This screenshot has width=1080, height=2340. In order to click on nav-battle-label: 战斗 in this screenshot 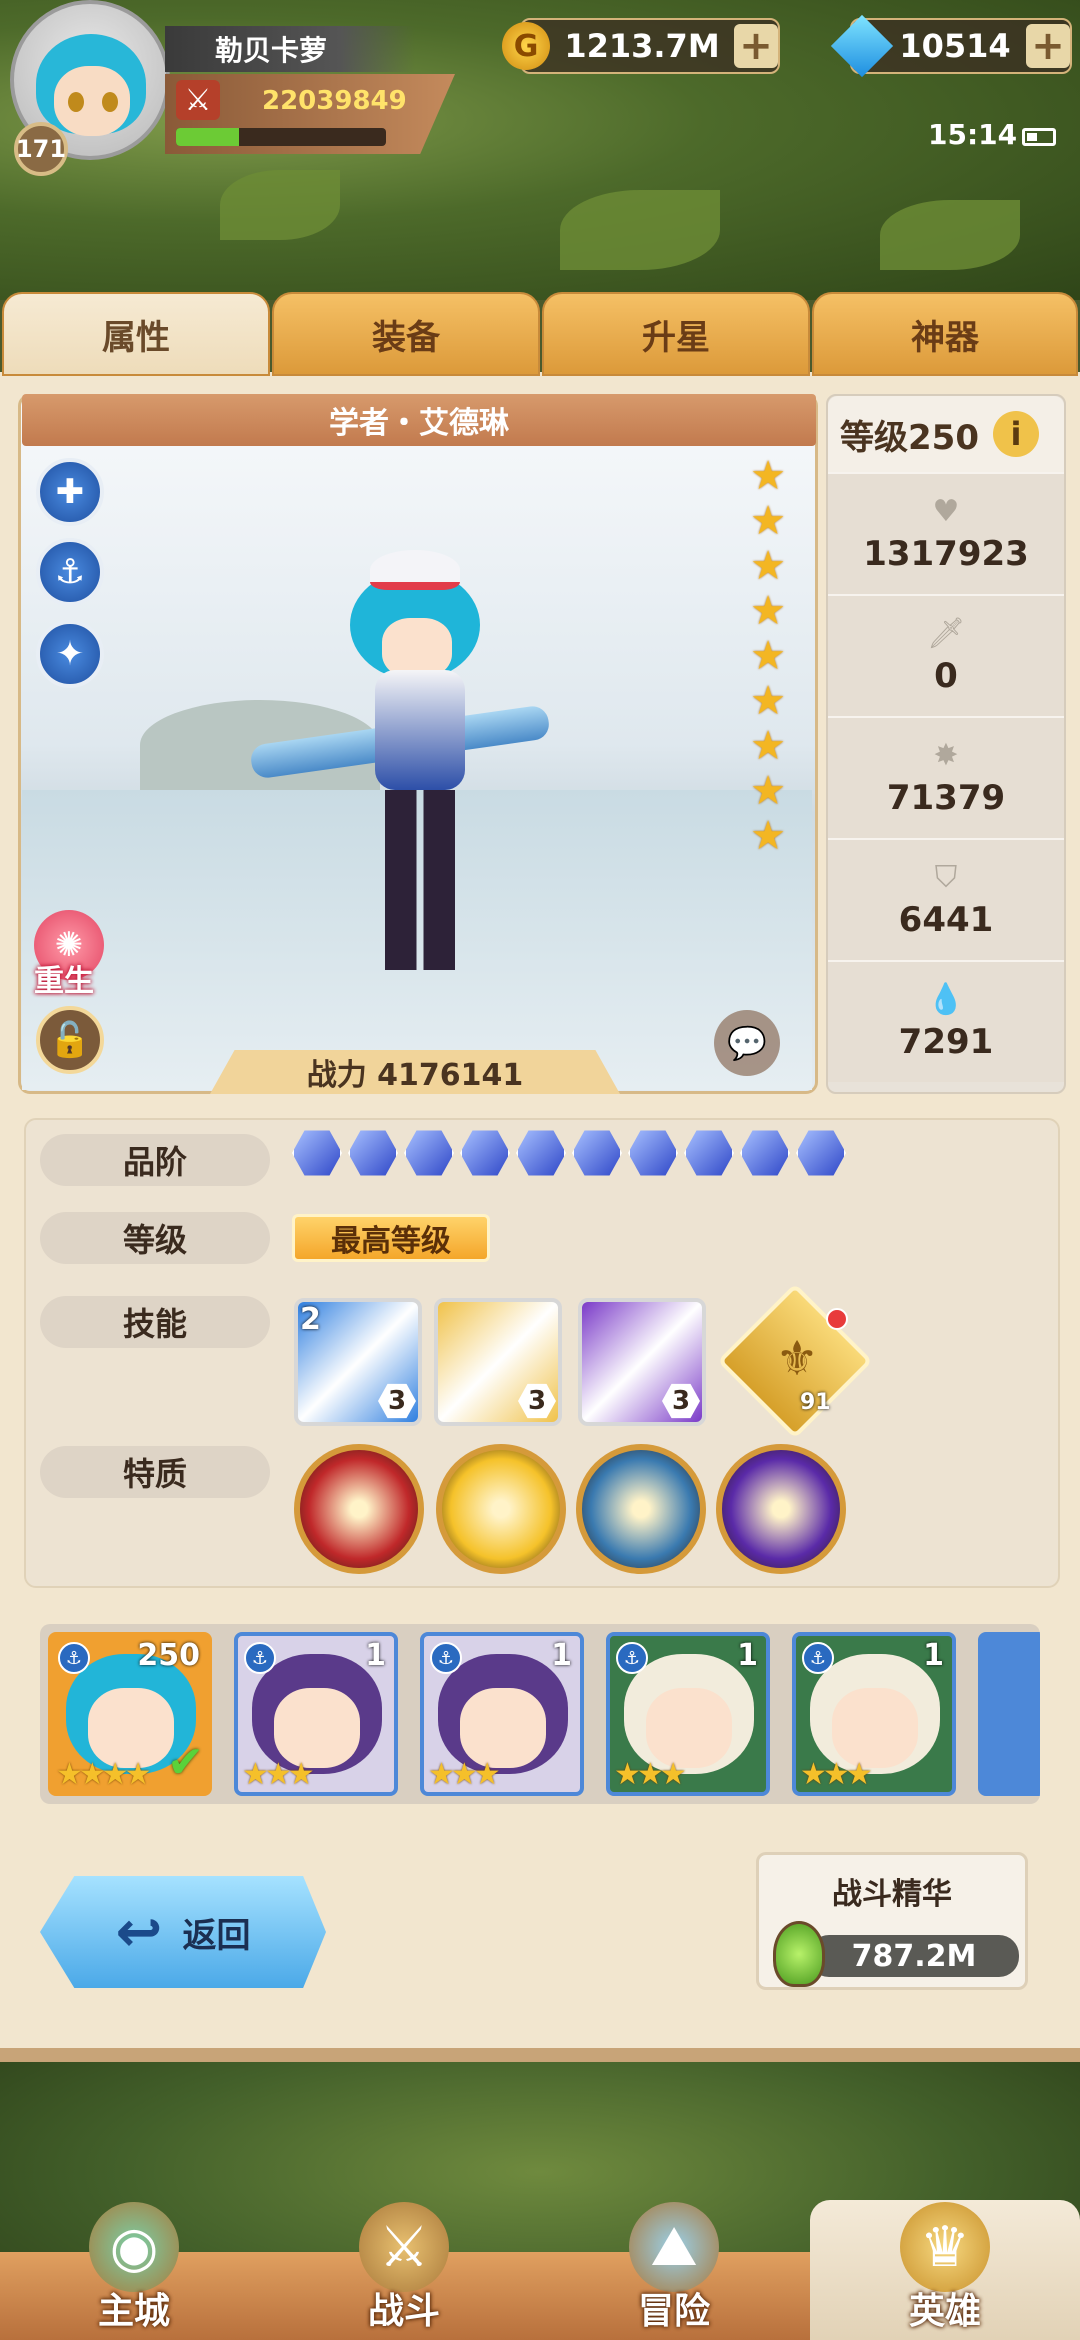, I will do `click(403, 2311)`.